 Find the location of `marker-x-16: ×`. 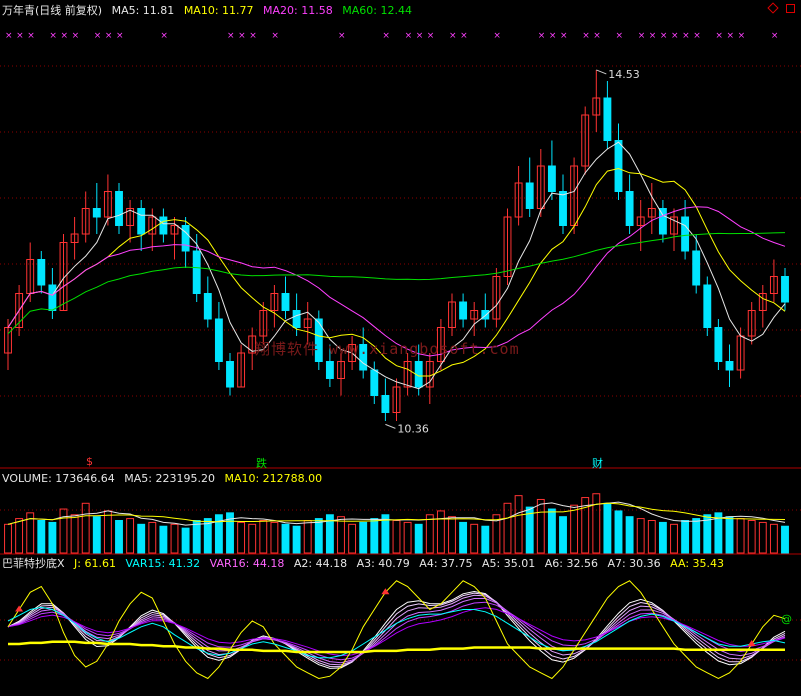

marker-x-16: × is located at coordinates (409, 36).